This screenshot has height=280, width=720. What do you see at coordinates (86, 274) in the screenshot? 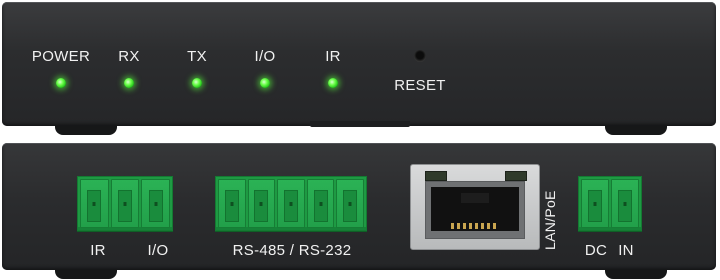
I see `rear-left-foot` at bounding box center [86, 274].